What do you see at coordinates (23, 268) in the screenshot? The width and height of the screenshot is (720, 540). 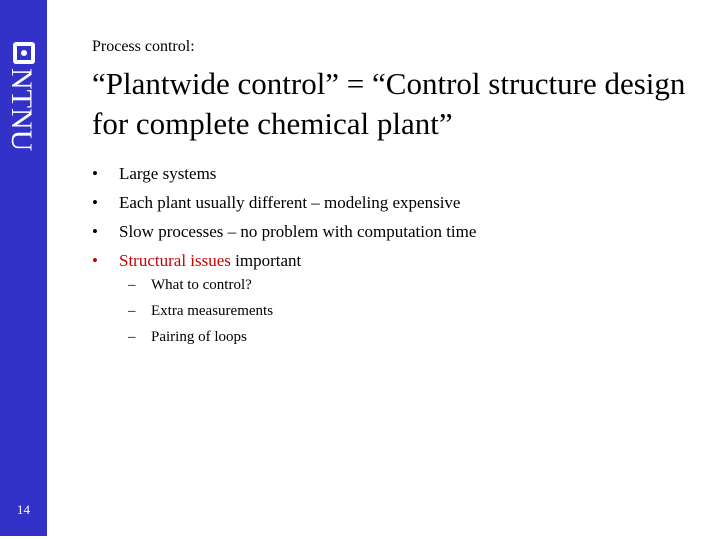 I see `sidebar: NTNU 14` at bounding box center [23, 268].